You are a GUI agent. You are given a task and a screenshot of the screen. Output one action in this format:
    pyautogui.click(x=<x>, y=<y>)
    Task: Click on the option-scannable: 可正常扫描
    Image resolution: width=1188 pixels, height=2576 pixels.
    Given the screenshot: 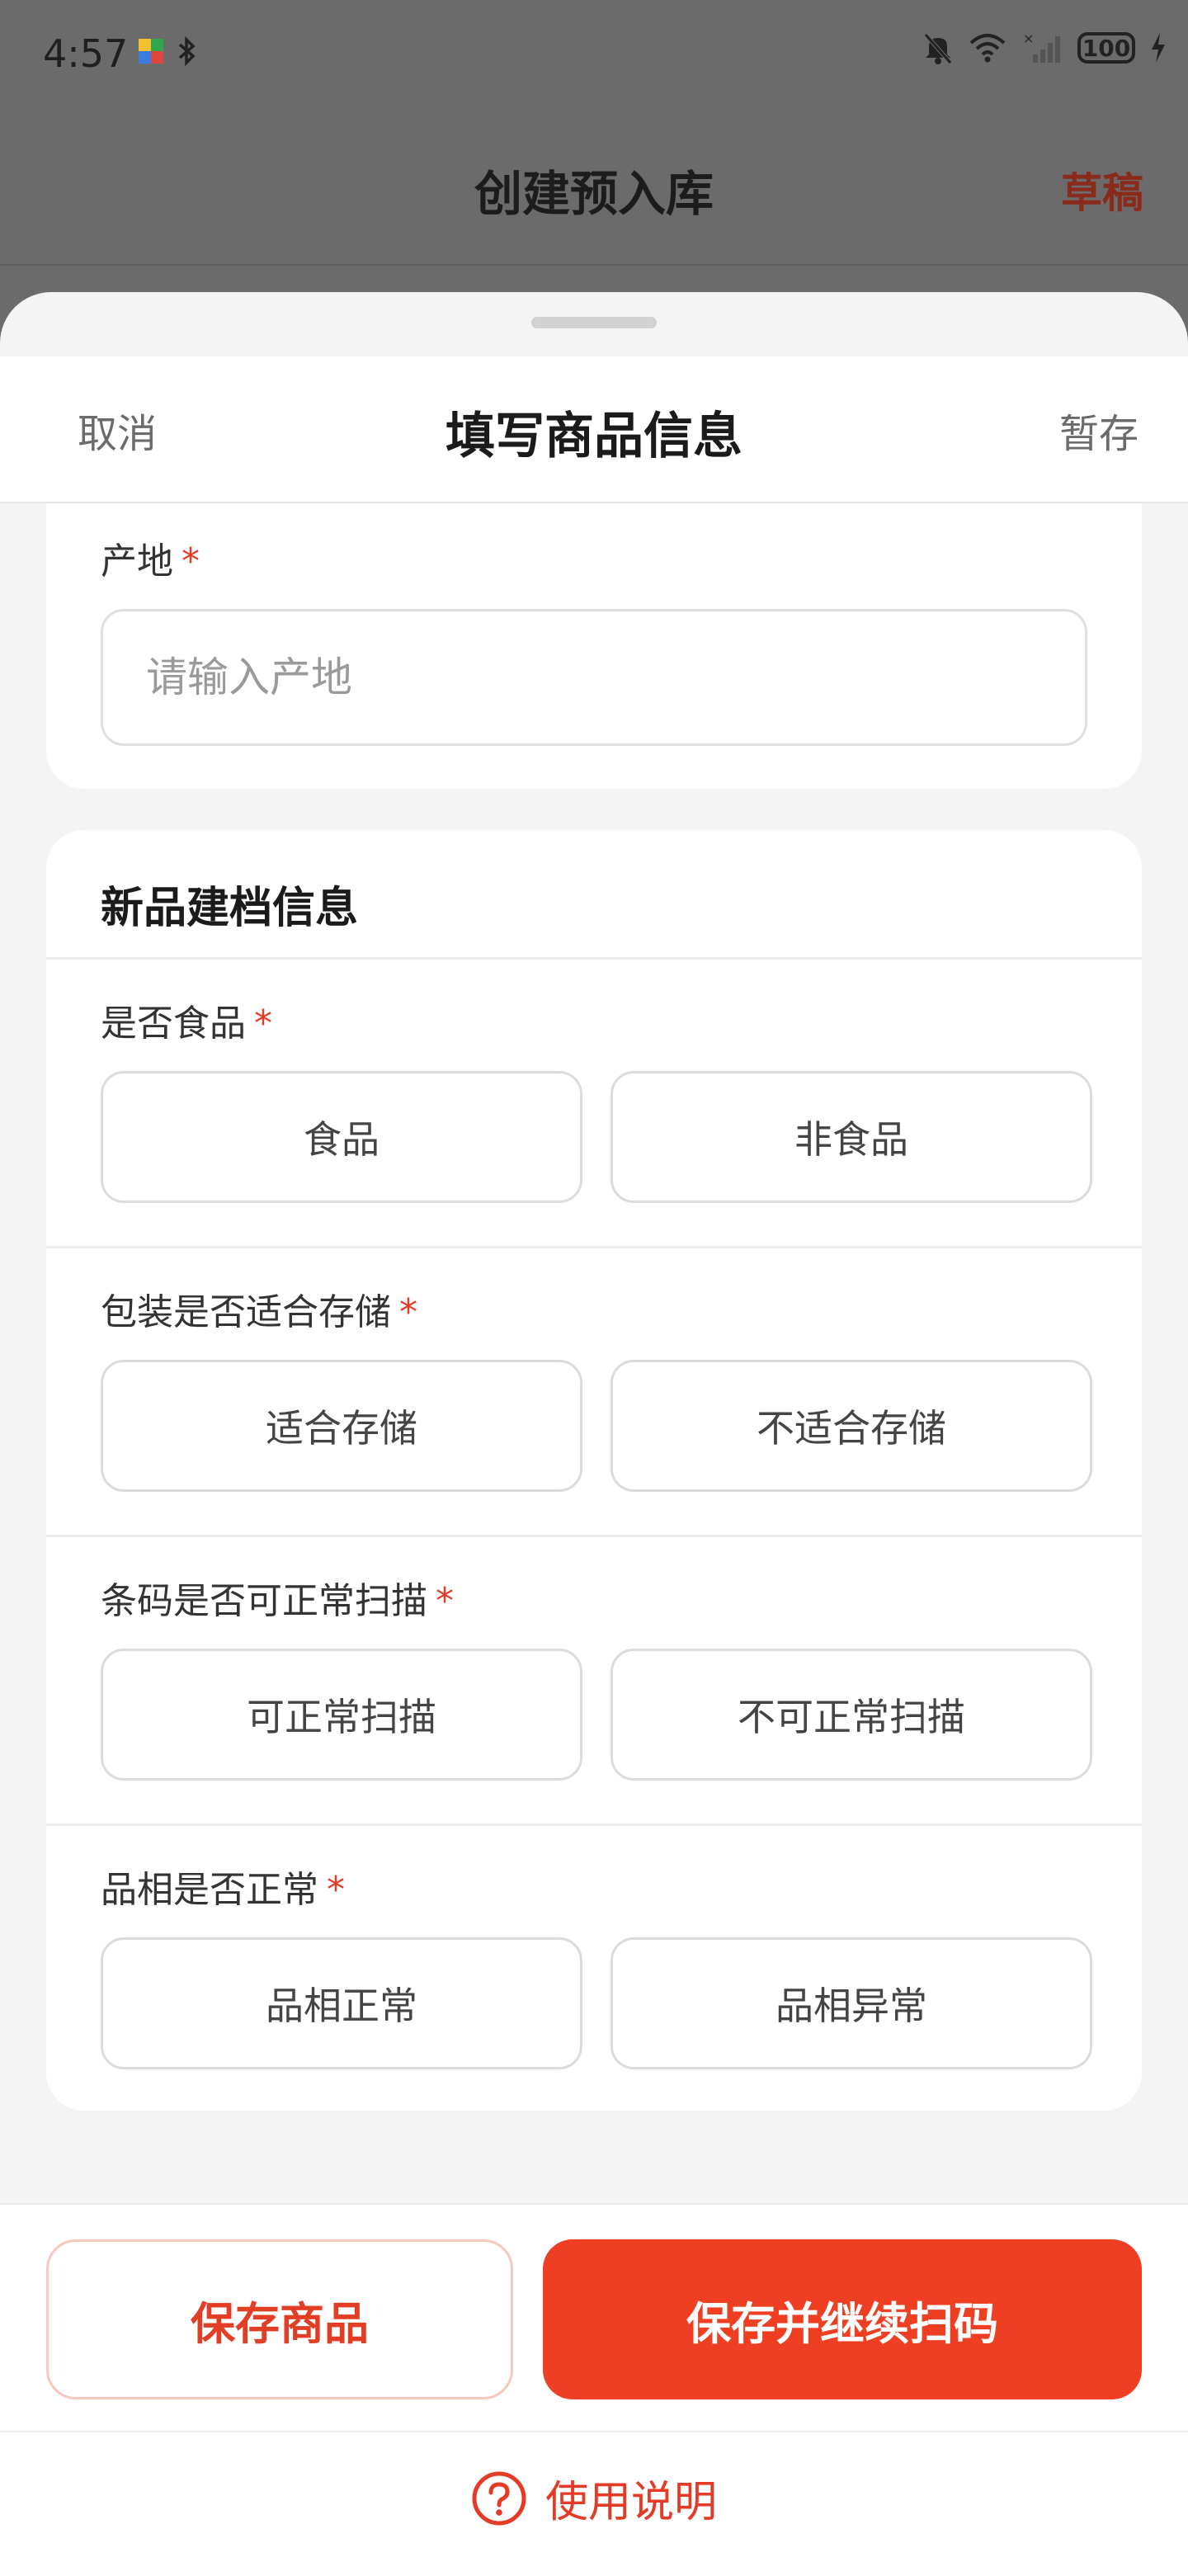 What is the action you would take?
    pyautogui.click(x=341, y=1715)
    